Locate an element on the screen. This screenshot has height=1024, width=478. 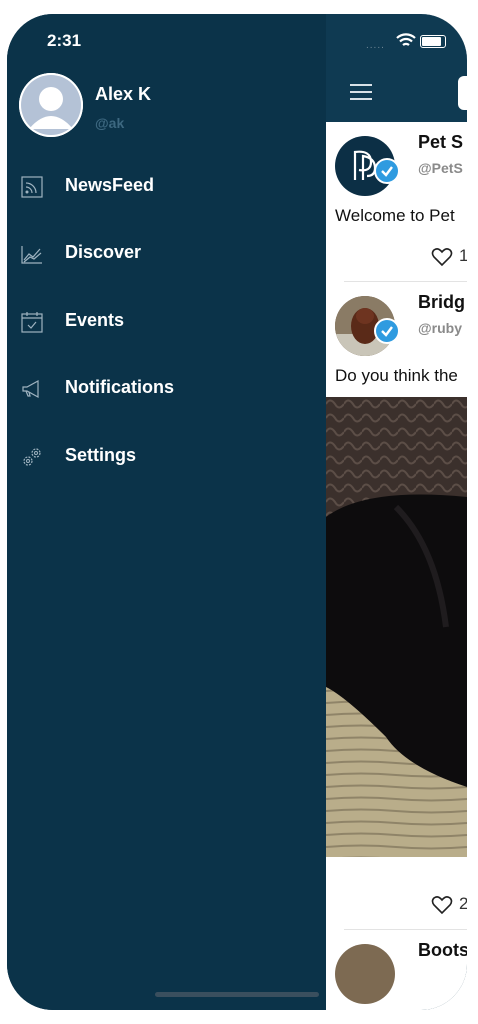
post-text: Welcome to Pet is located at coordinates (395, 215).